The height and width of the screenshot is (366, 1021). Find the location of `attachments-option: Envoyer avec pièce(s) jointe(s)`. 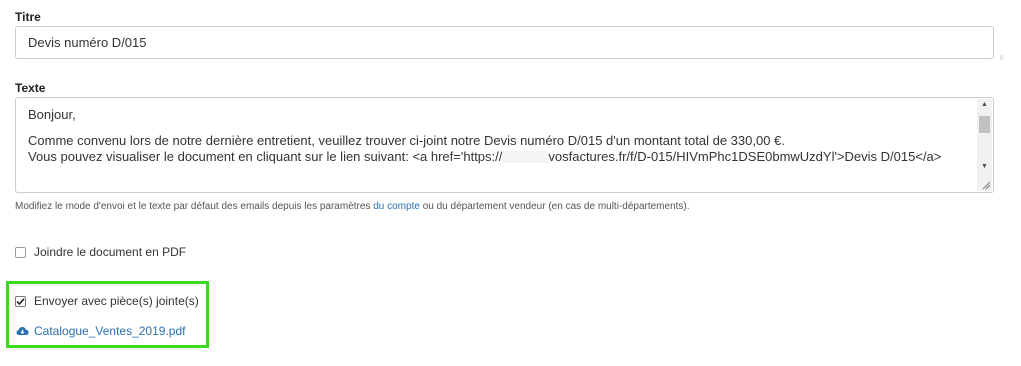

attachments-option: Envoyer avec pièce(s) jointe(s) is located at coordinates (107, 301).